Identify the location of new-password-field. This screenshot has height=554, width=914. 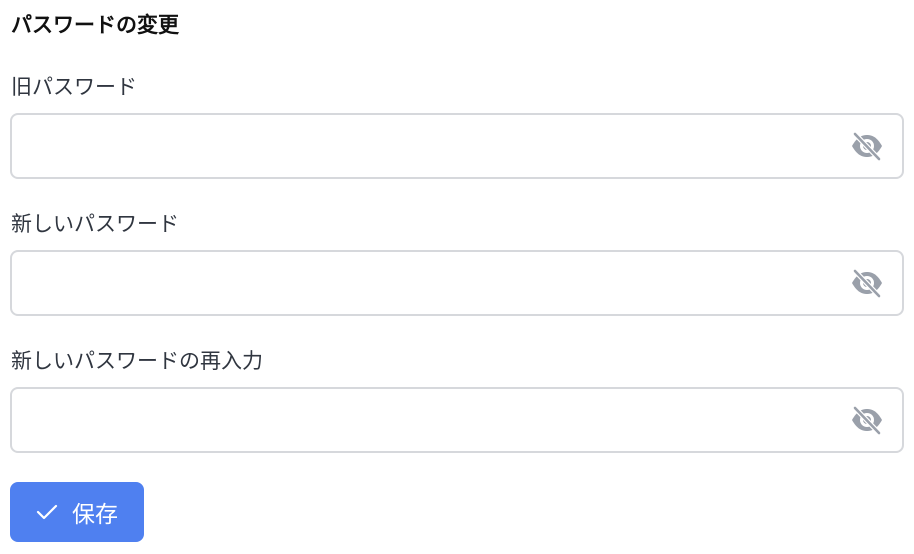
(457, 283).